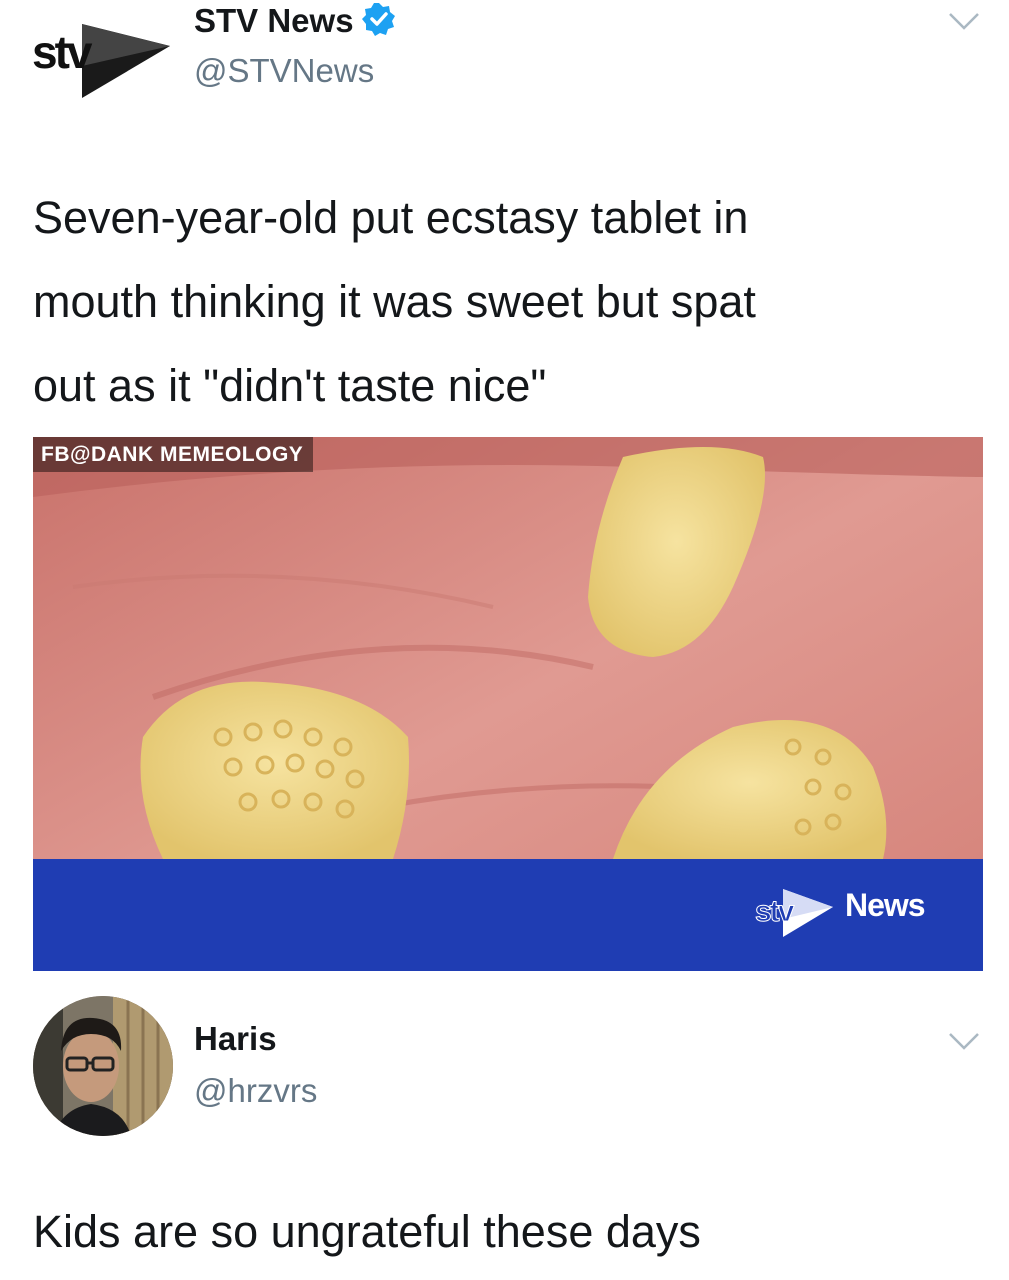  Describe the element at coordinates (235, 1039) in the screenshot. I see `author-name: Haris` at that location.